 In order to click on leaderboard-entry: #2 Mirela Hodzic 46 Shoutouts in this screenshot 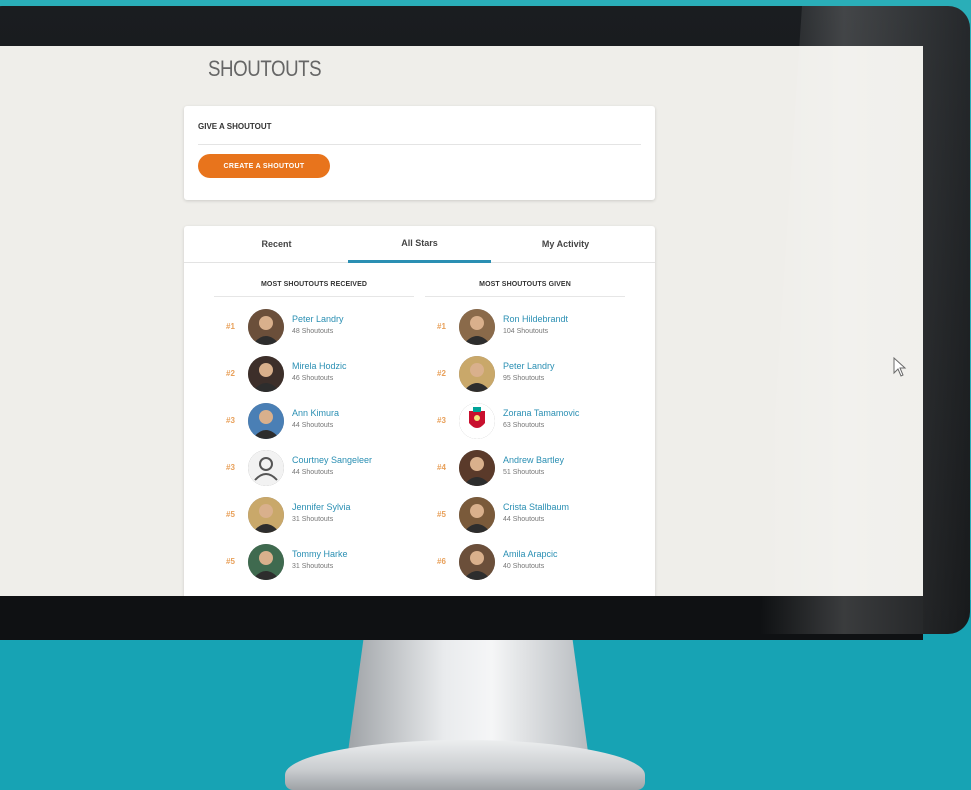, I will do `click(314, 376)`.